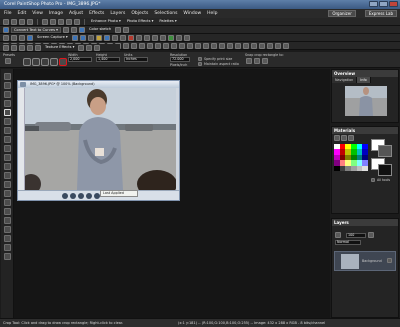 The image size is (400, 327). I want to click on save-icon, so click(22, 21).